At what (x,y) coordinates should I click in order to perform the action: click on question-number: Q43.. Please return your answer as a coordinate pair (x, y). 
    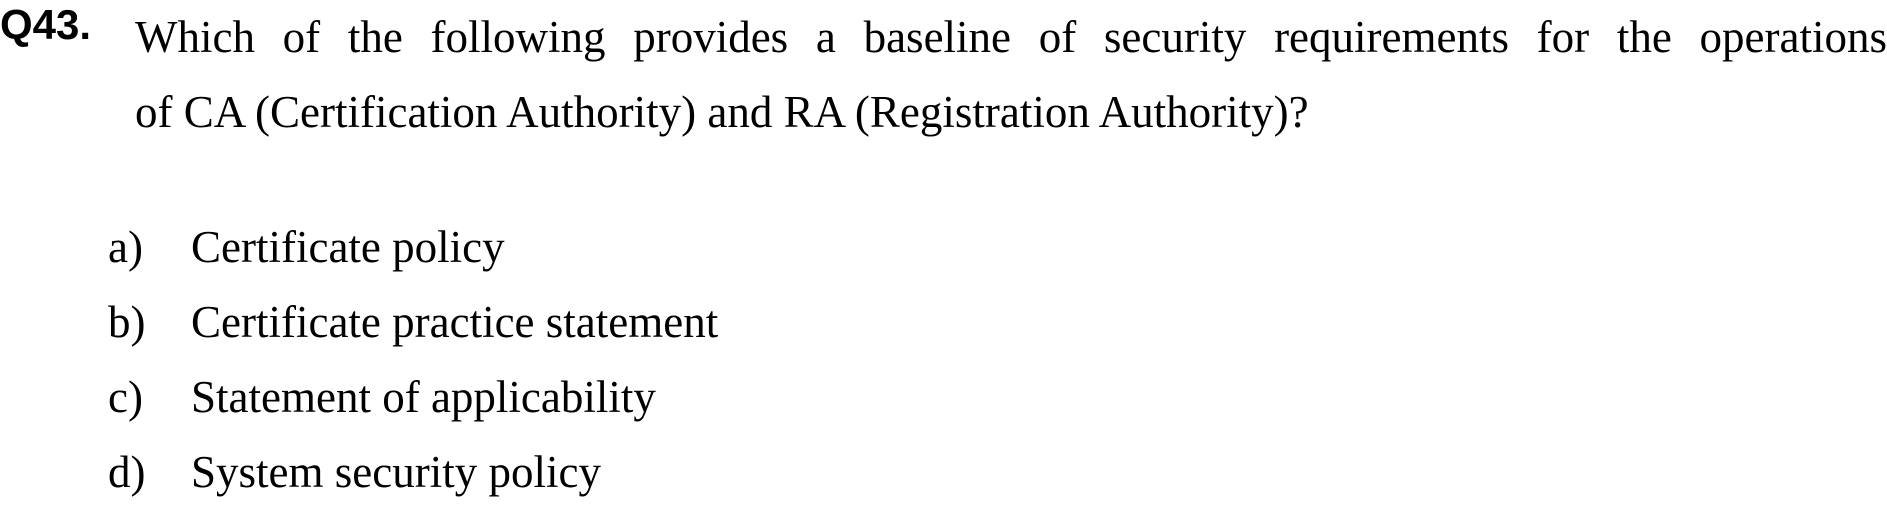
    Looking at the image, I should click on (46, 24).